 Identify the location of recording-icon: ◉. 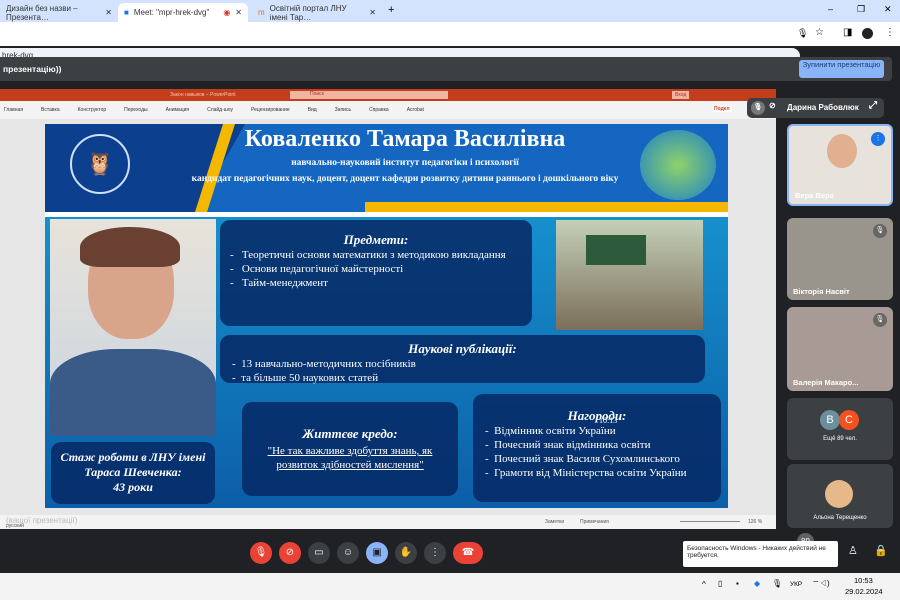
(227, 12).